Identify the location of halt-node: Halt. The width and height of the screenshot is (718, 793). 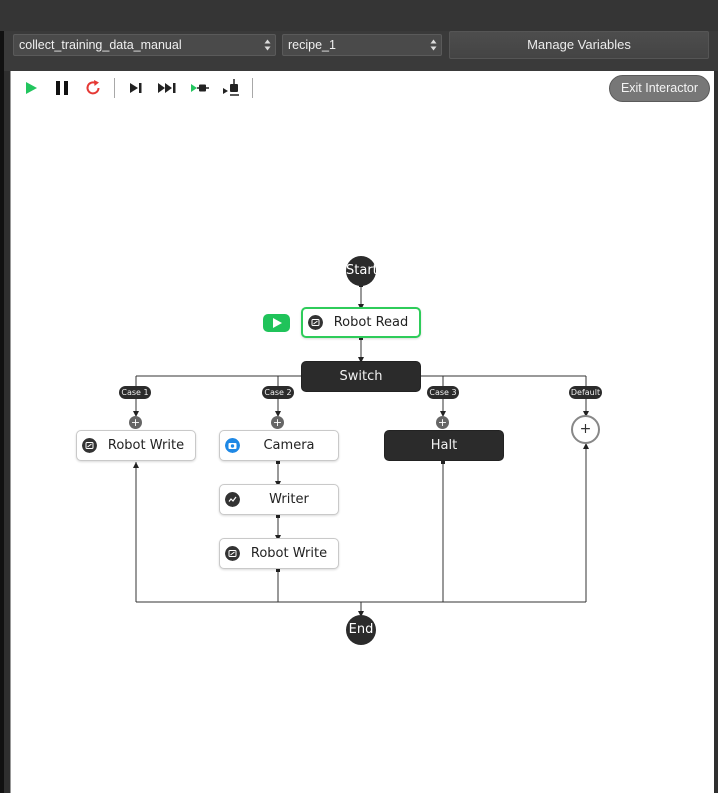
(444, 445).